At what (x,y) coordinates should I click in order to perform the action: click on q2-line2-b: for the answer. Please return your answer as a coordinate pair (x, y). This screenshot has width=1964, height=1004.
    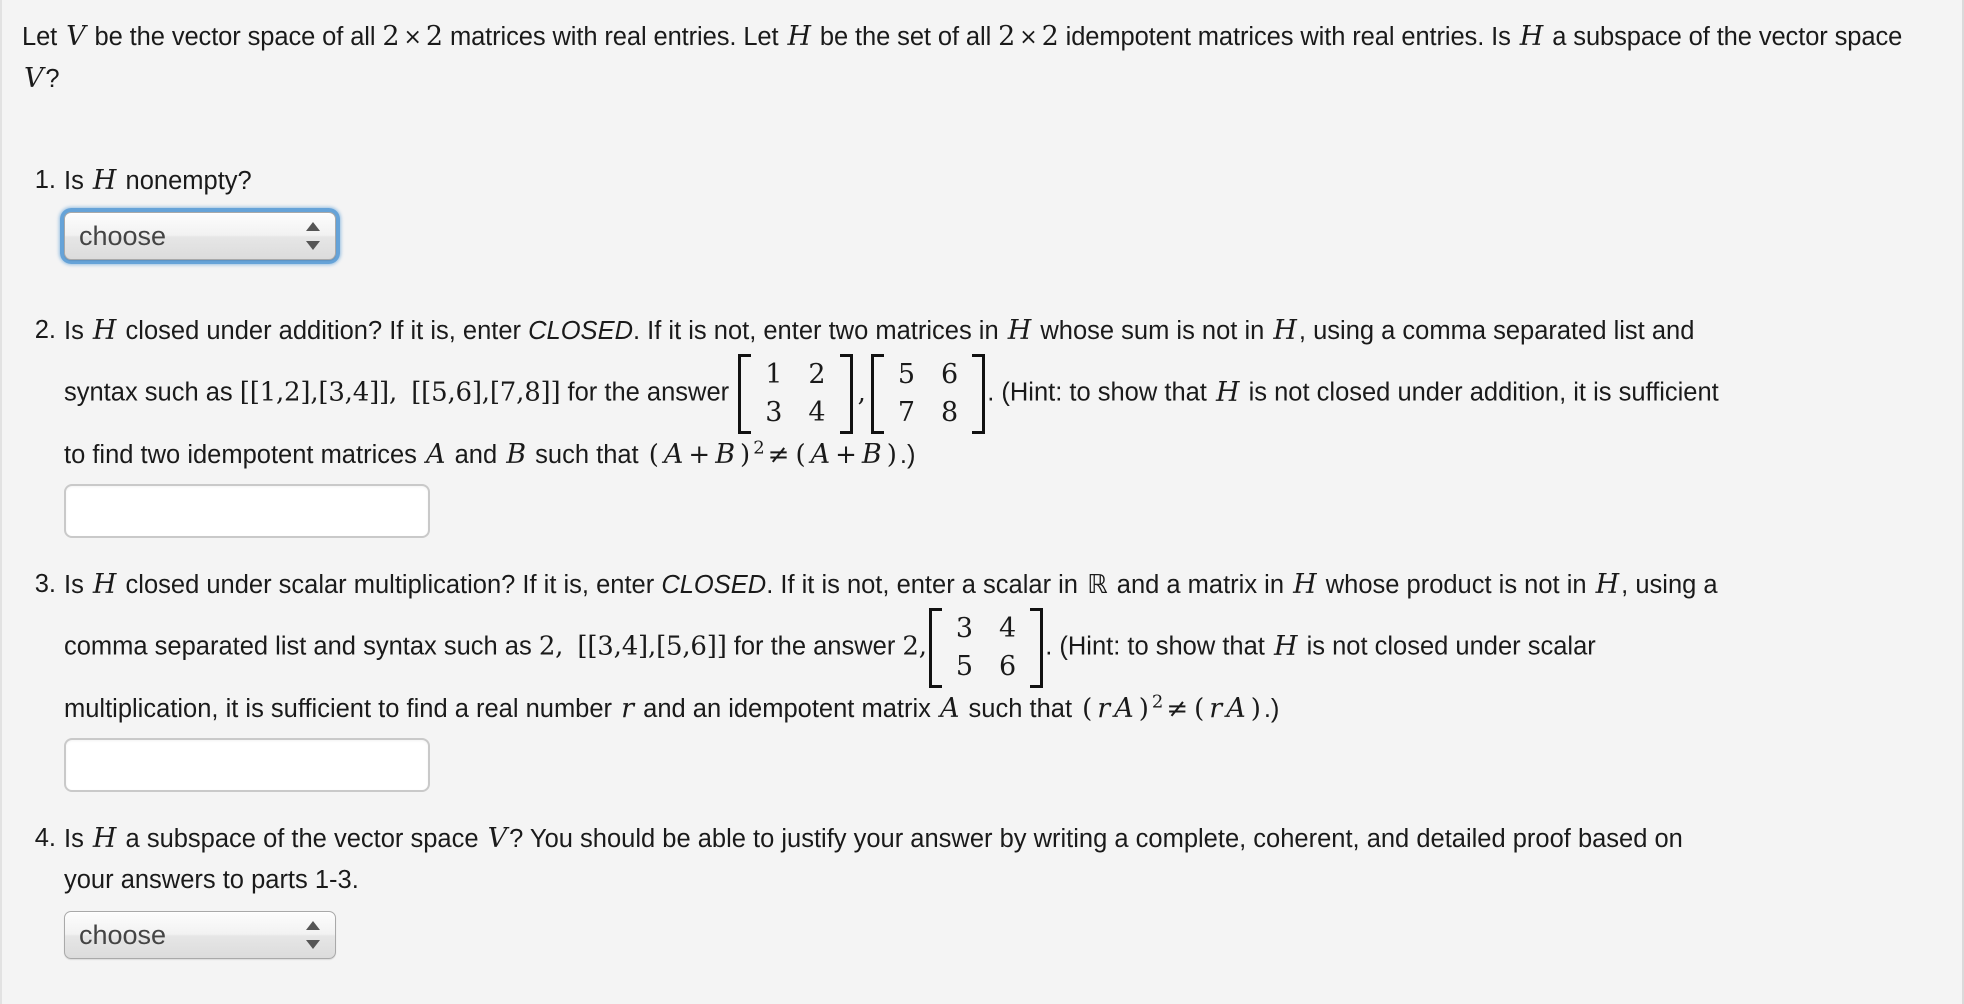
    Looking at the image, I should click on (648, 392).